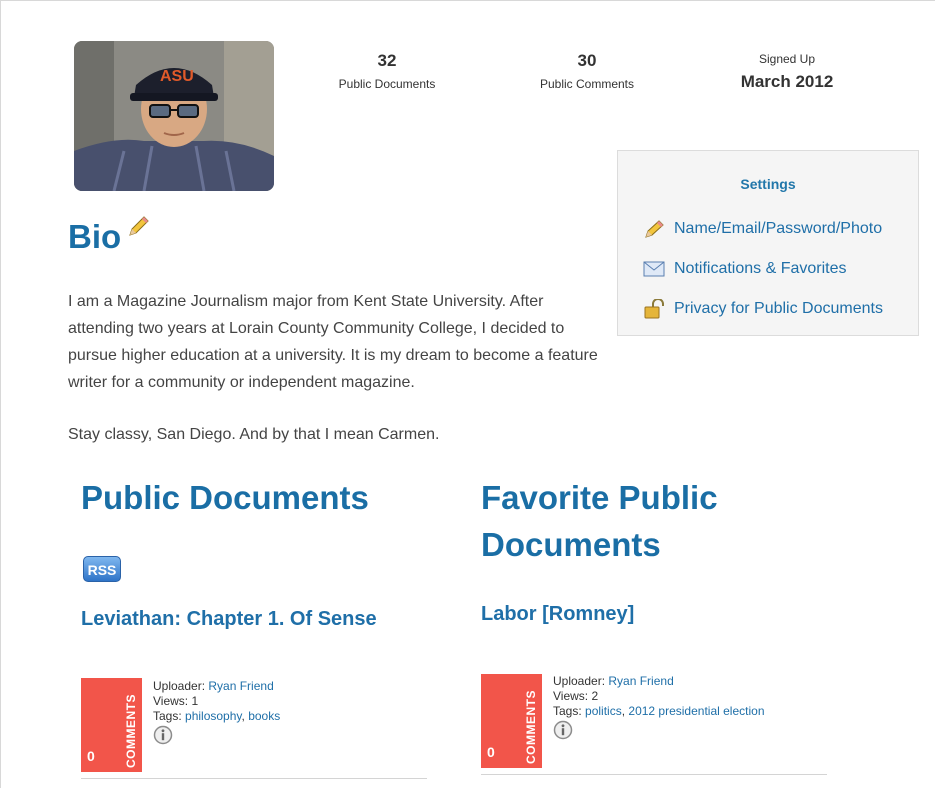 This screenshot has width=935, height=788. Describe the element at coordinates (264, 716) in the screenshot. I see `tag-link: books` at that location.